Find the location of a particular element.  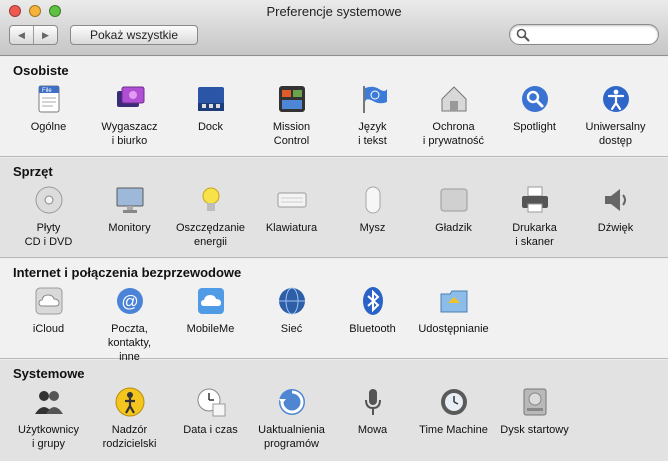

pref-pane-mail-at: @ Poczta, kontakty, inne is located at coordinates (129, 324).